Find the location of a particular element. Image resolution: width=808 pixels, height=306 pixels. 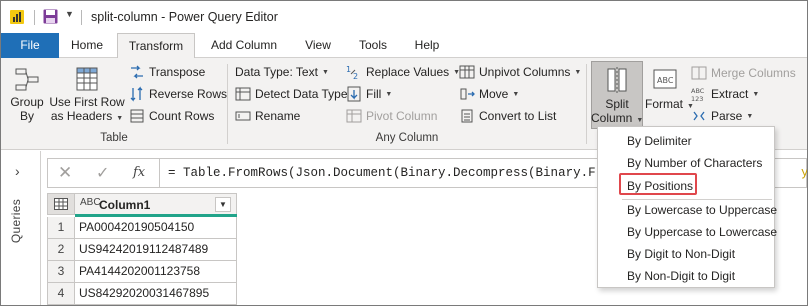

use-first-row-button: Use First Row as Headers ▼ is located at coordinates (87, 96).